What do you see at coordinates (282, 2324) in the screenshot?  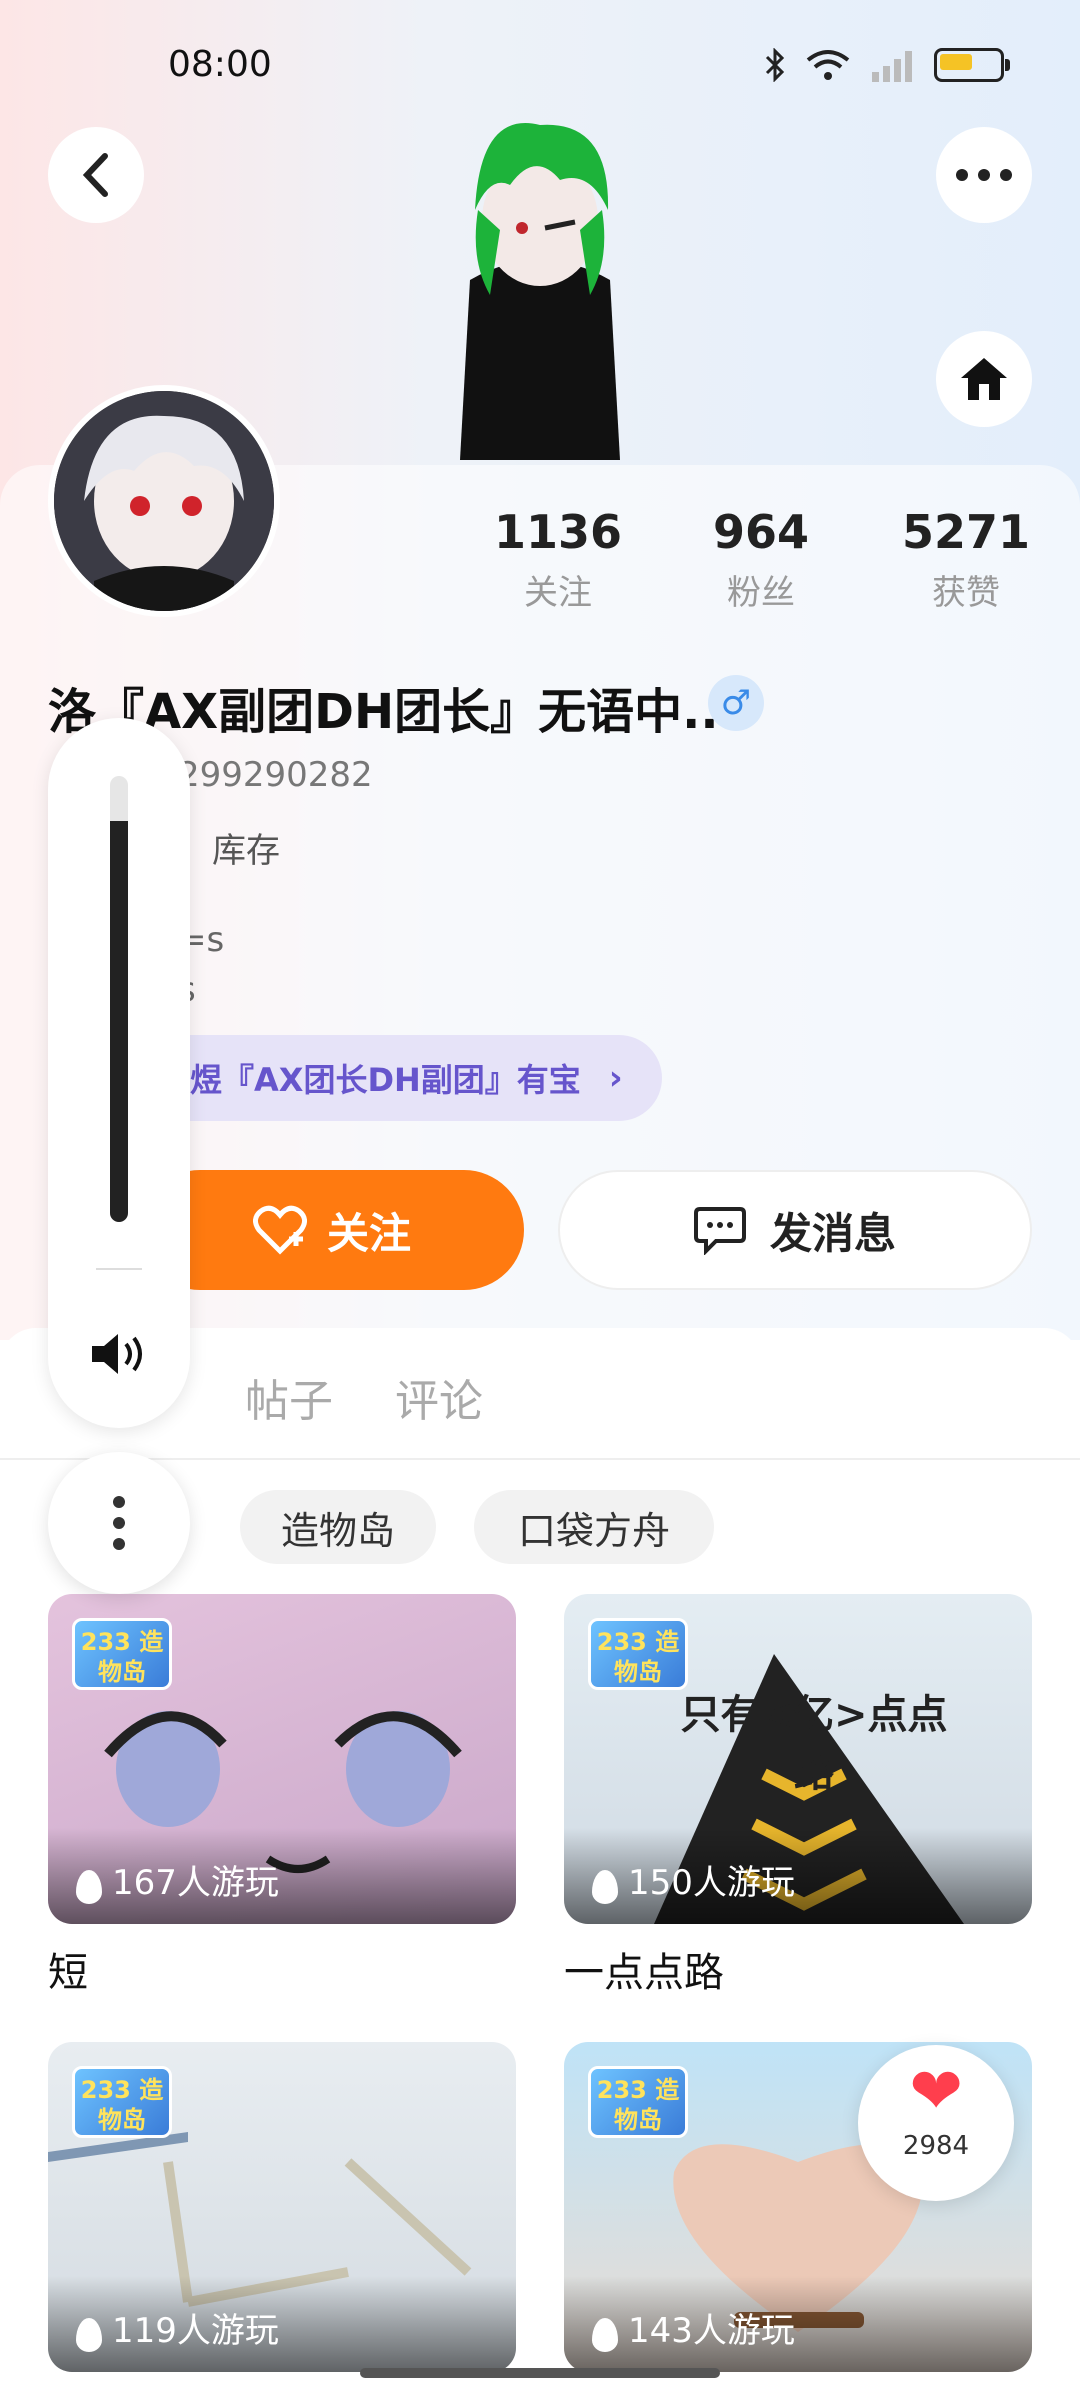 I see `player-count: 119人游玩` at bounding box center [282, 2324].